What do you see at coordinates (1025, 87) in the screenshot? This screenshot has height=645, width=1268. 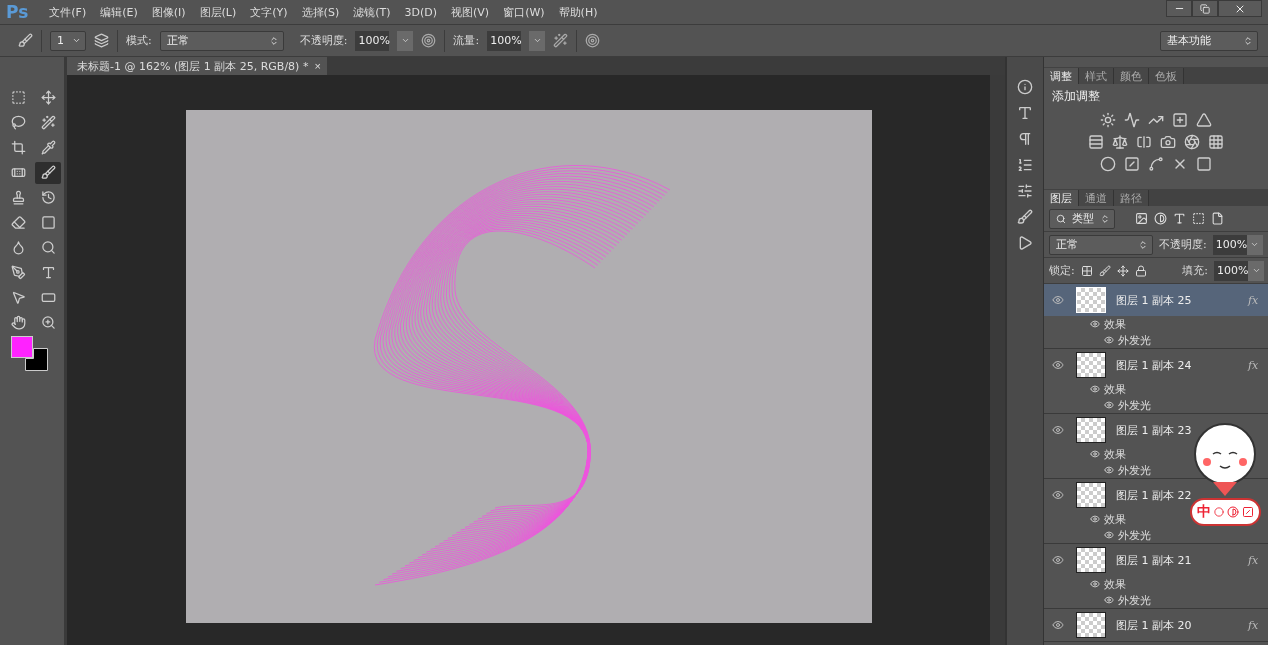 I see `info-panel-button` at bounding box center [1025, 87].